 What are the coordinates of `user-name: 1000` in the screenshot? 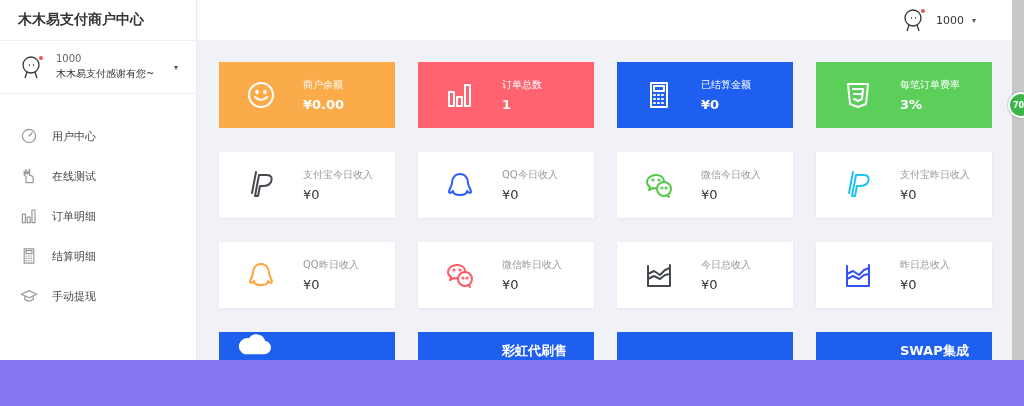 It's located at (950, 20).